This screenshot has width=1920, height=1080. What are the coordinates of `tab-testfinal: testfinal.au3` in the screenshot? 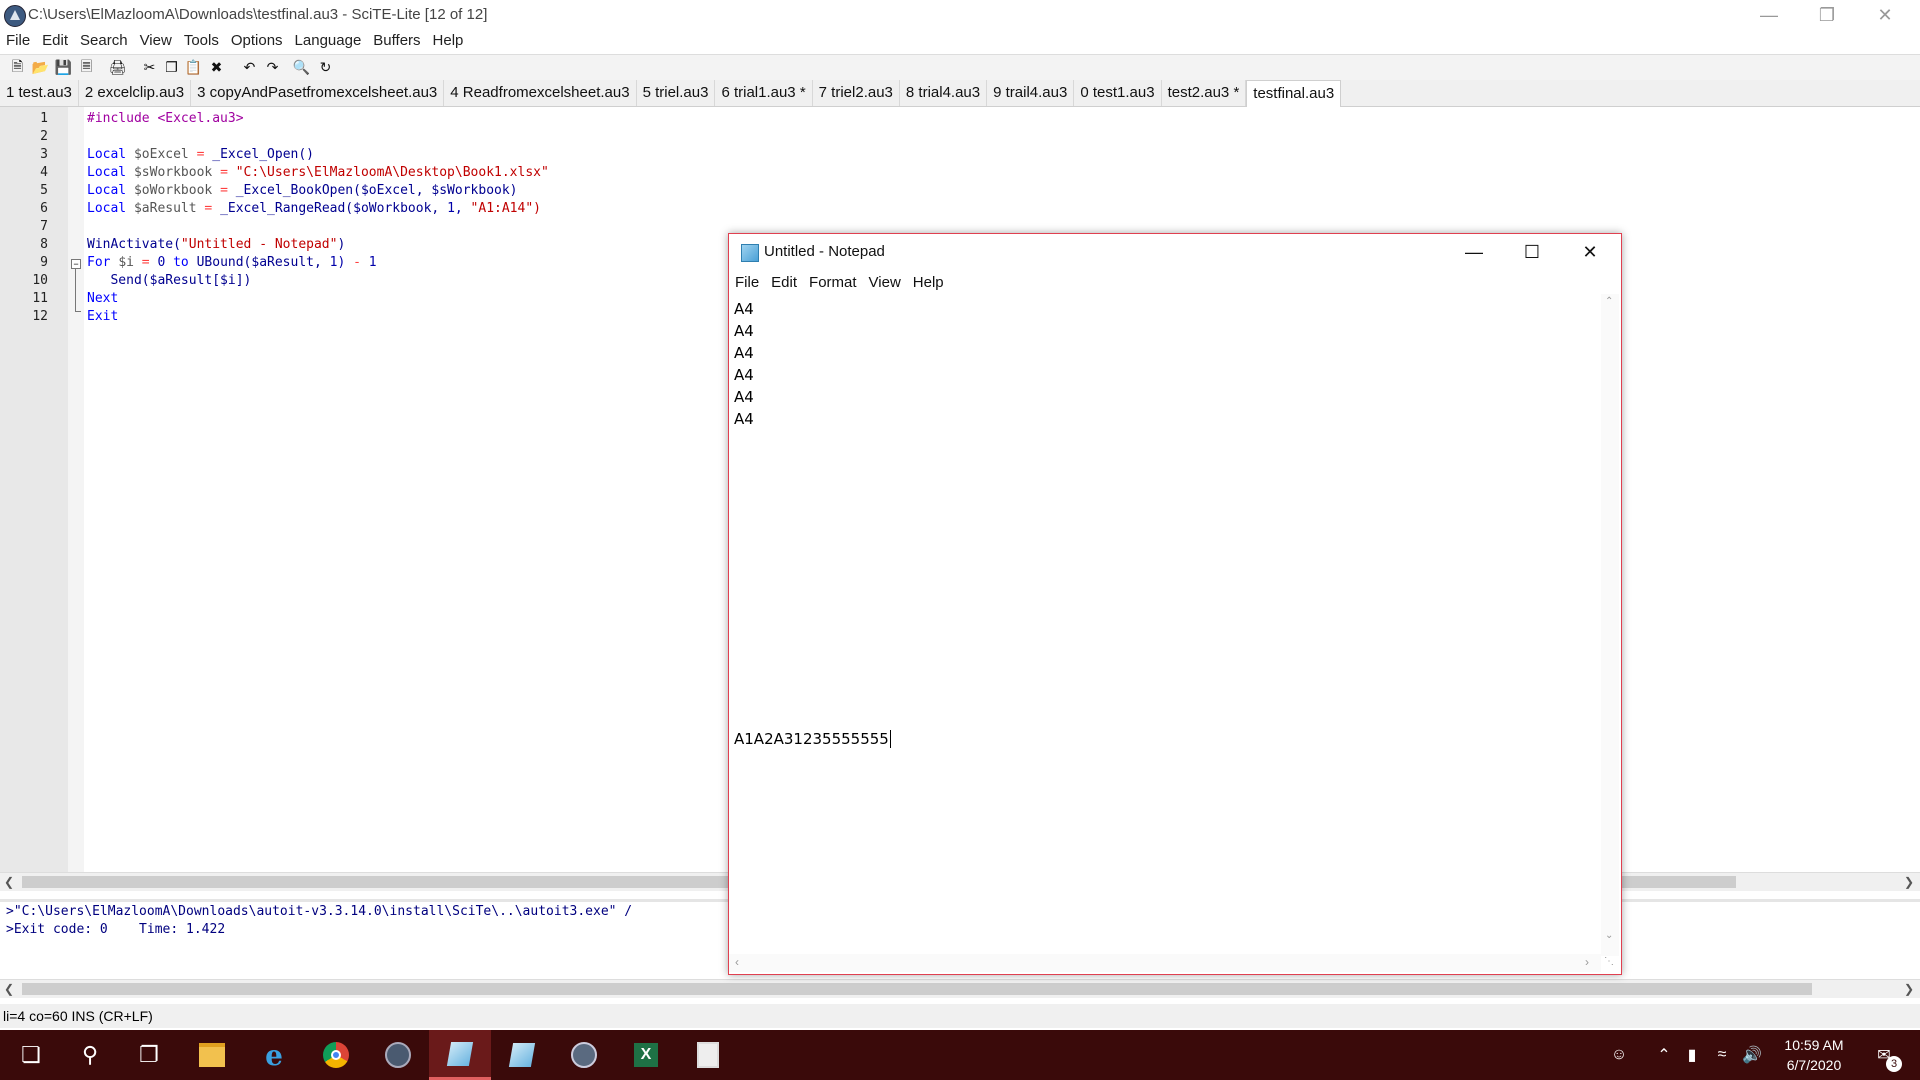 It's located at (1294, 93).